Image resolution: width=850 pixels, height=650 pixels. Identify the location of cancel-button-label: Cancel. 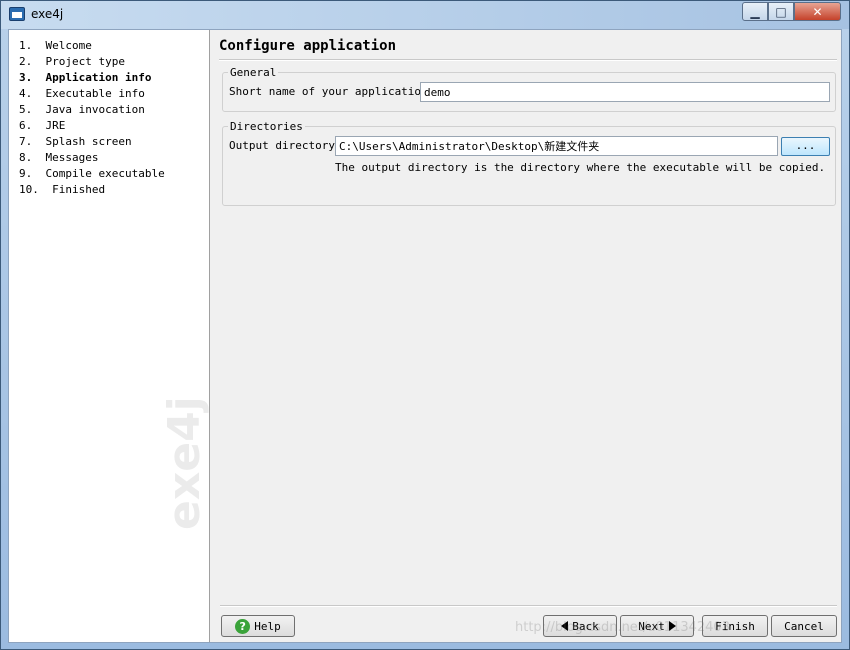
(804, 626).